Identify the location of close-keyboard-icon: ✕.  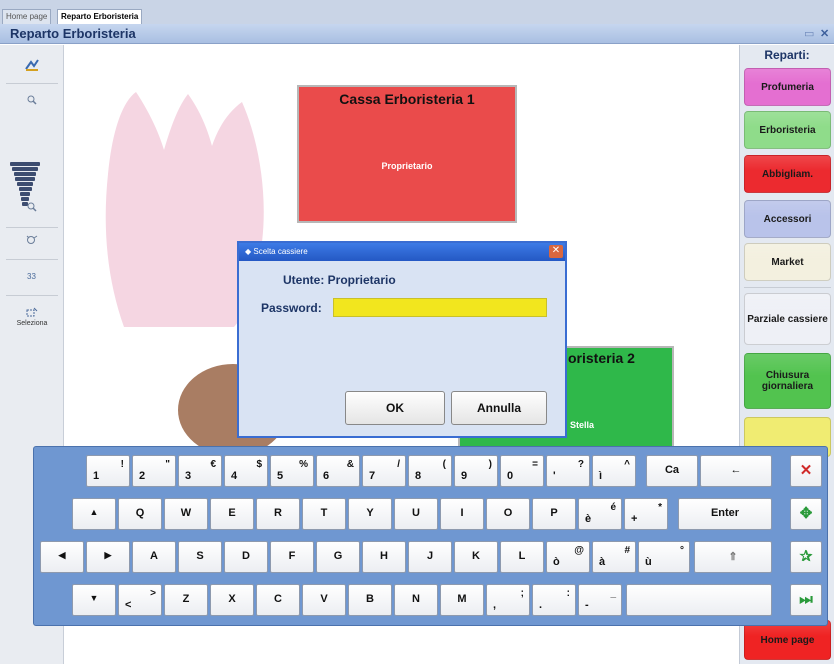
(806, 471).